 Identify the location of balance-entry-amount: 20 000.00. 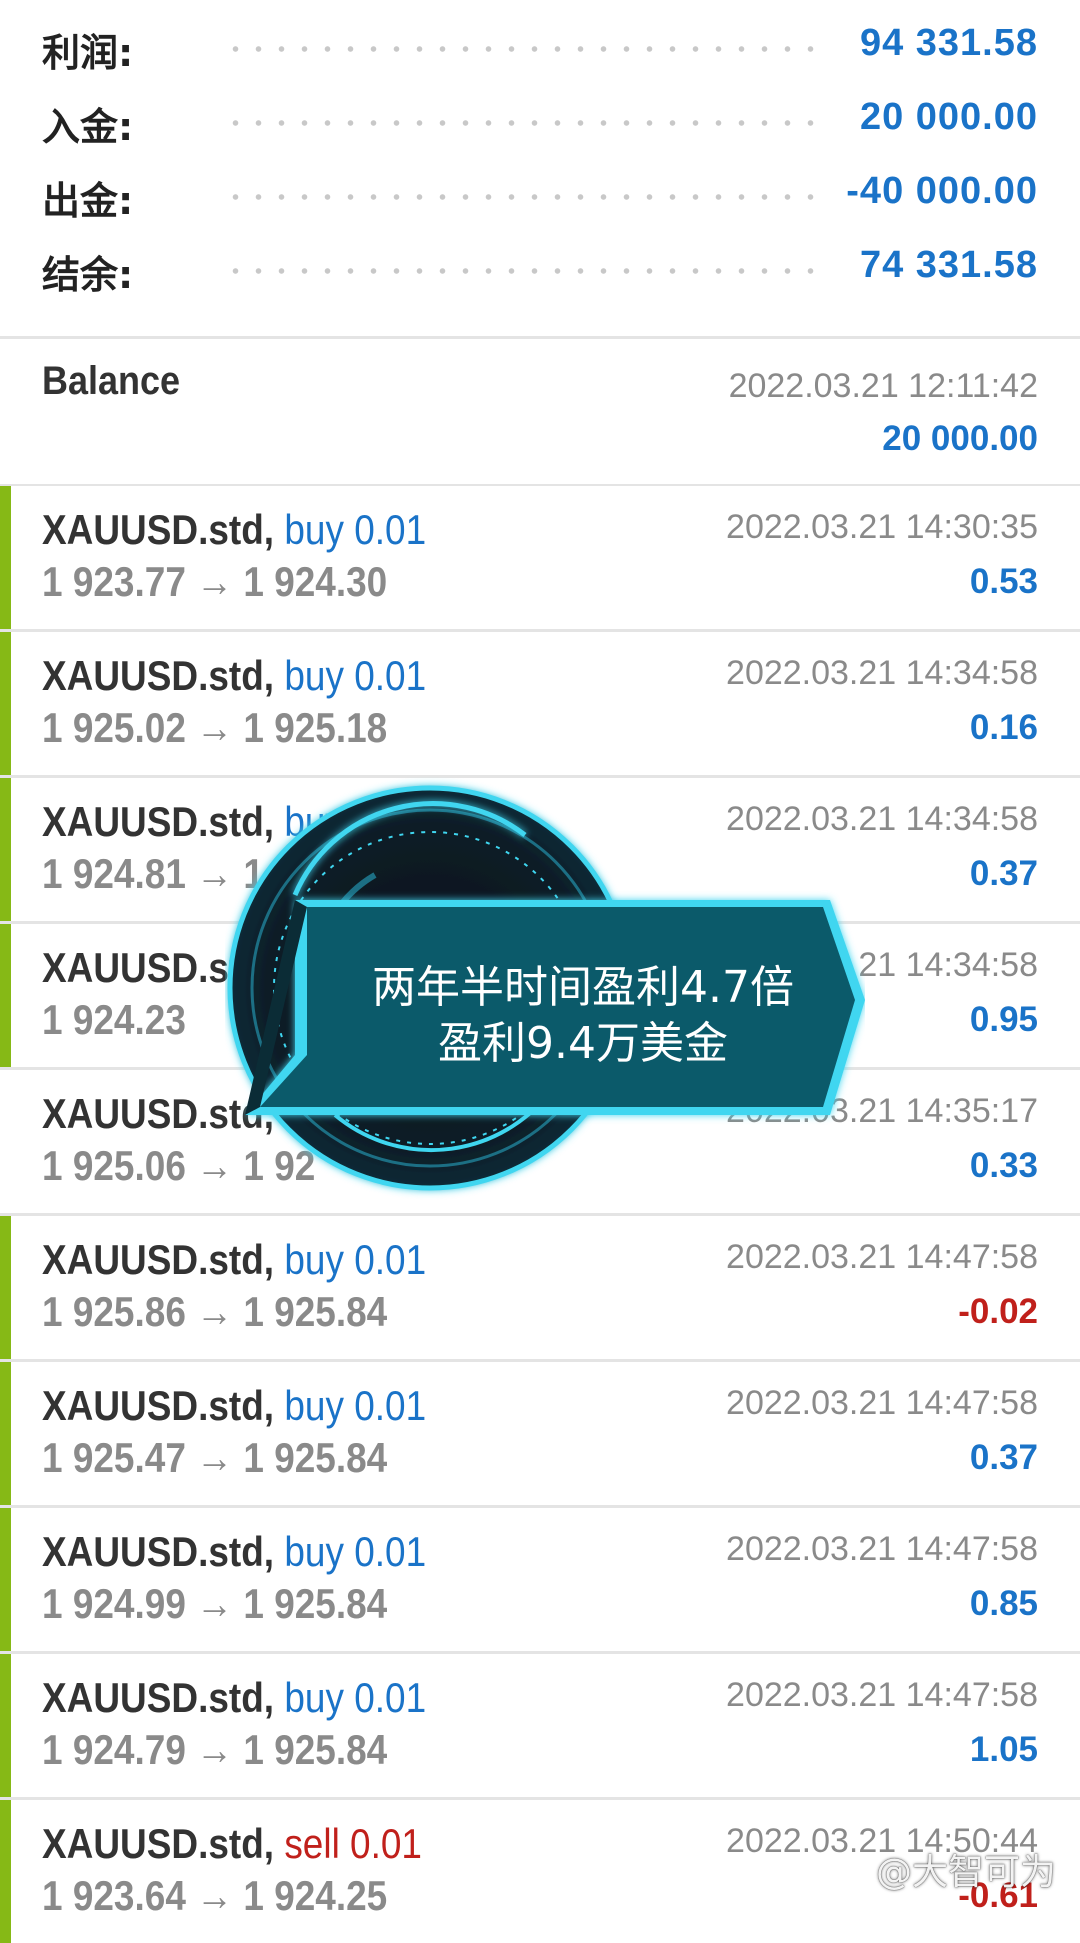
(960, 438).